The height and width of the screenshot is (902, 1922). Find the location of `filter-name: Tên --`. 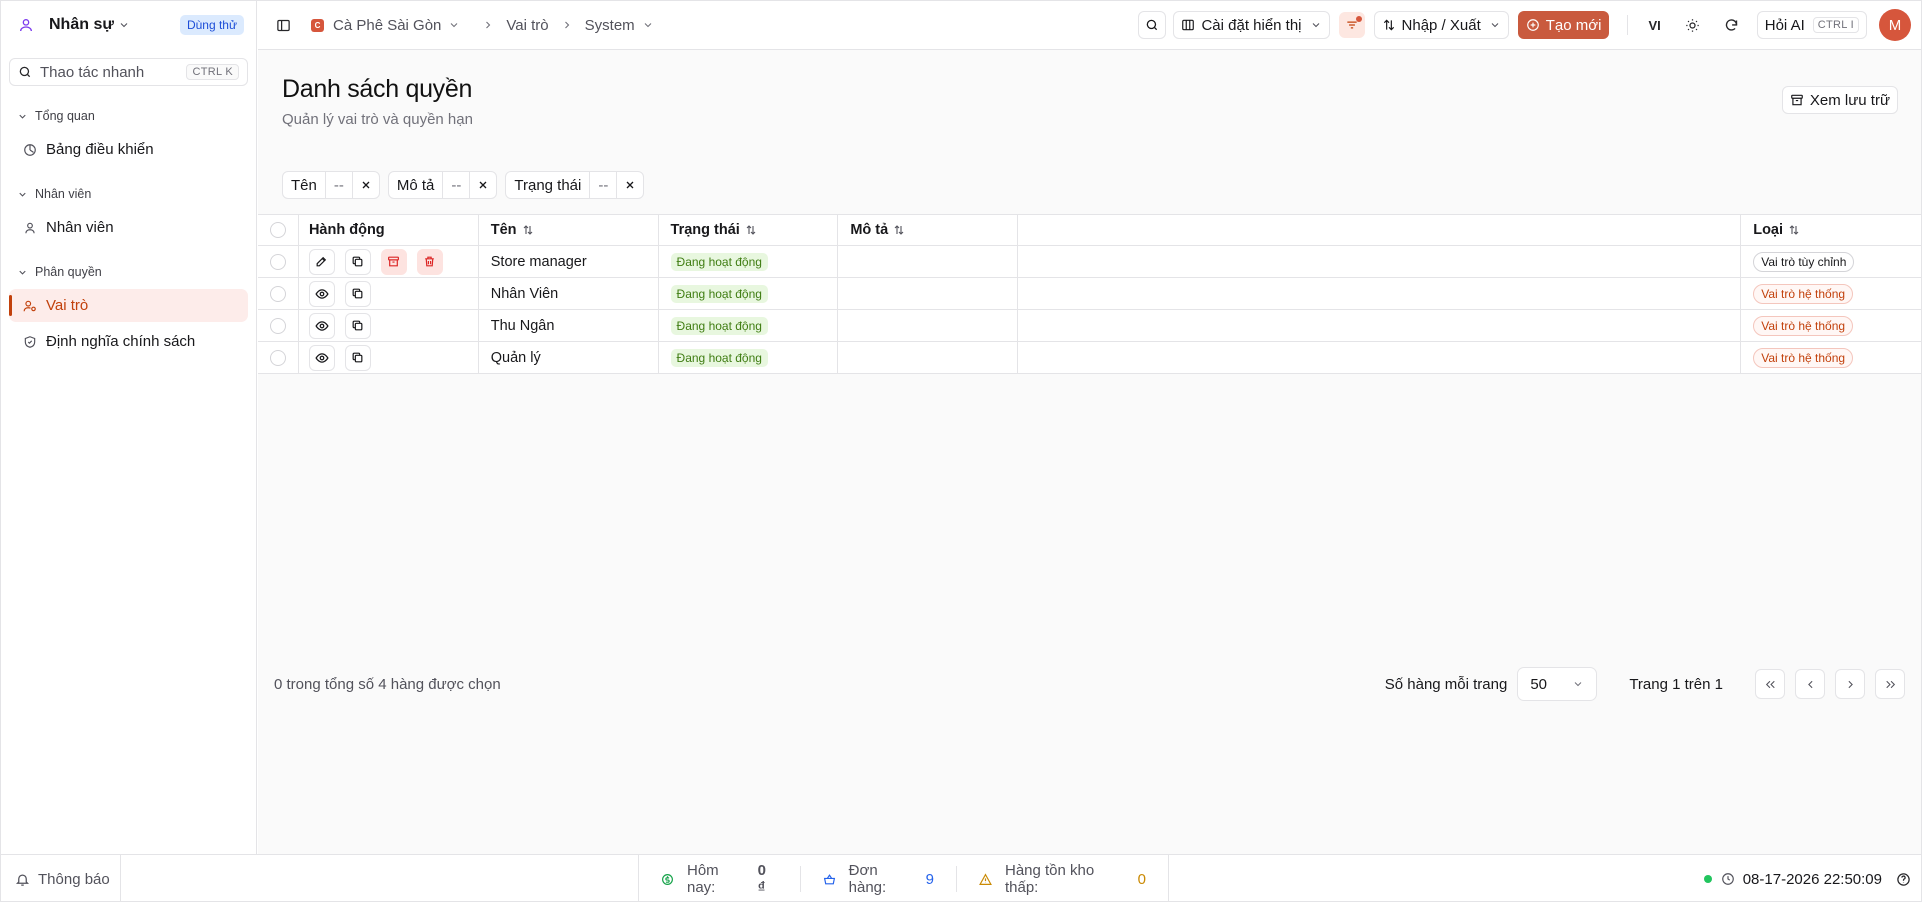

filter-name: Tên -- is located at coordinates (331, 185).